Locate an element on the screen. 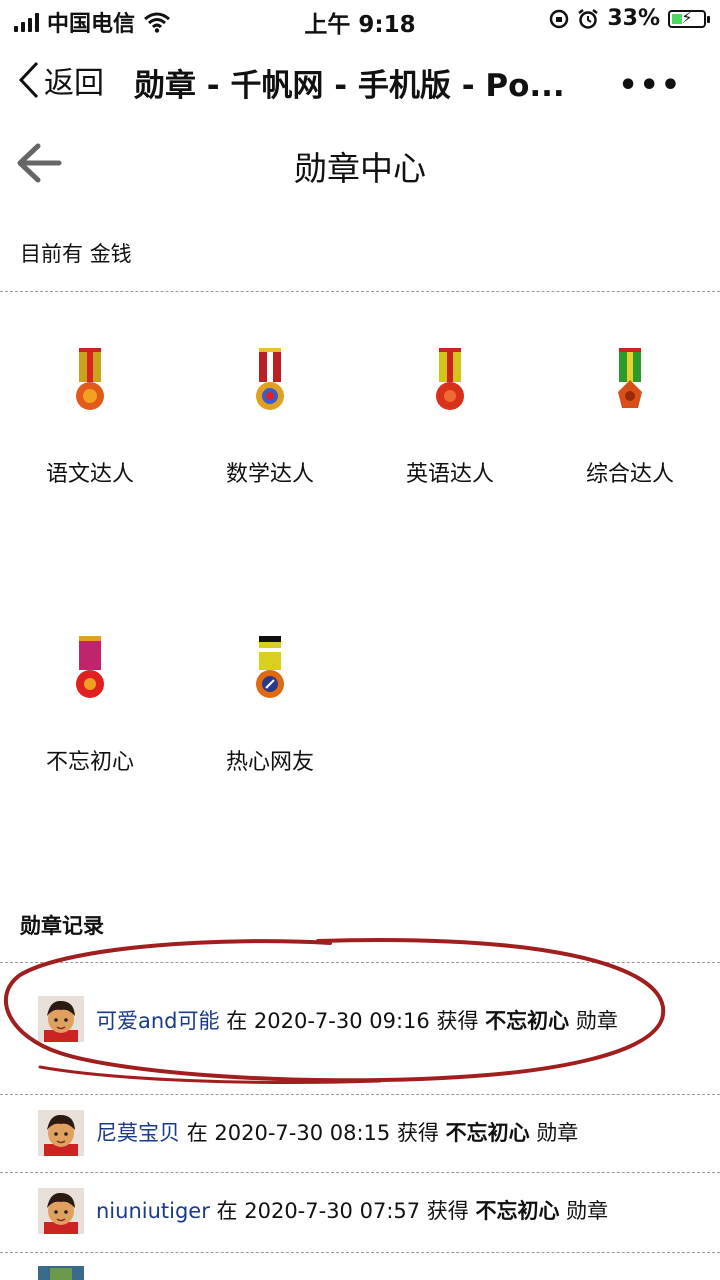  record-text: niuniutiger 在 2020-7-30 07:57 获得 不忘初心 勋章 is located at coordinates (366, 1211).